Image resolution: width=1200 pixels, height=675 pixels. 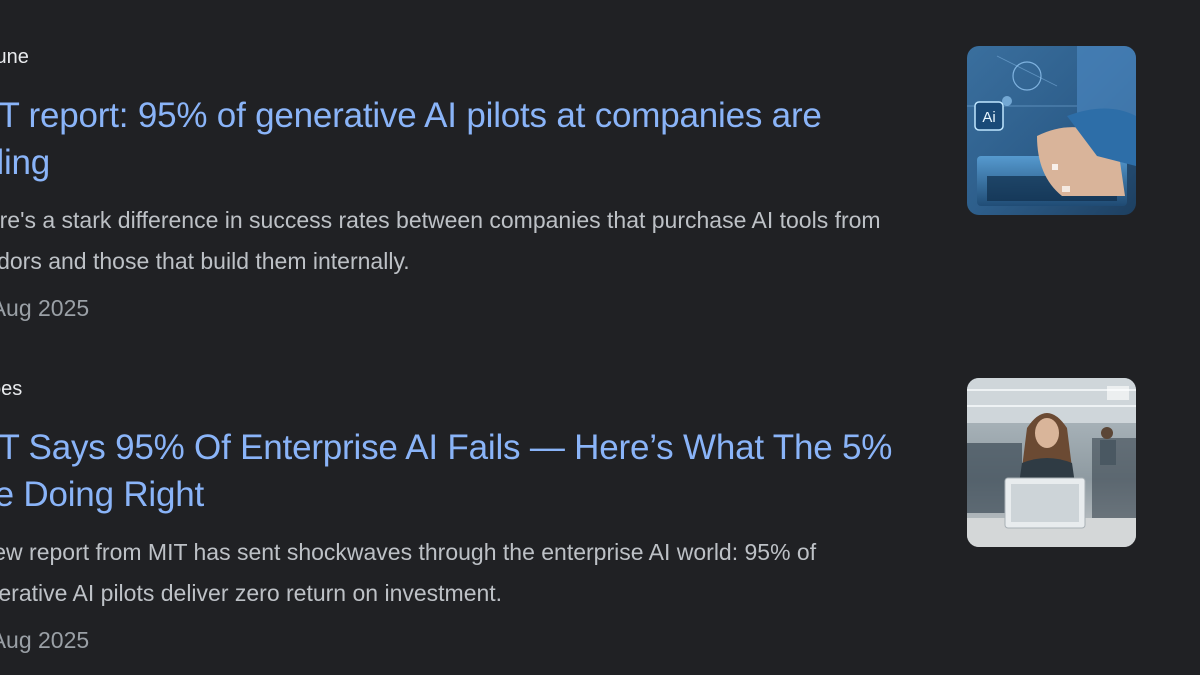 I want to click on result-thumbnail-ai-tablet: Ai, so click(x=1051, y=130).